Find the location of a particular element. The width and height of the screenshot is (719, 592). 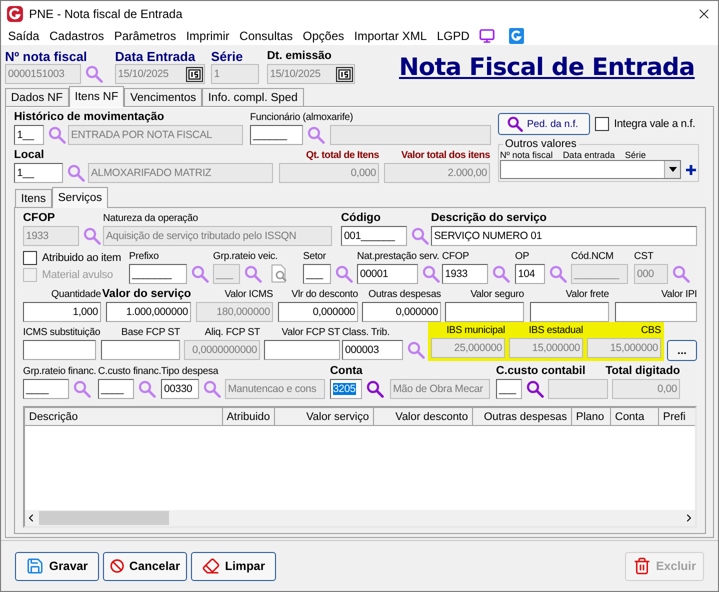

menu-item: Saída is located at coordinates (23, 35).